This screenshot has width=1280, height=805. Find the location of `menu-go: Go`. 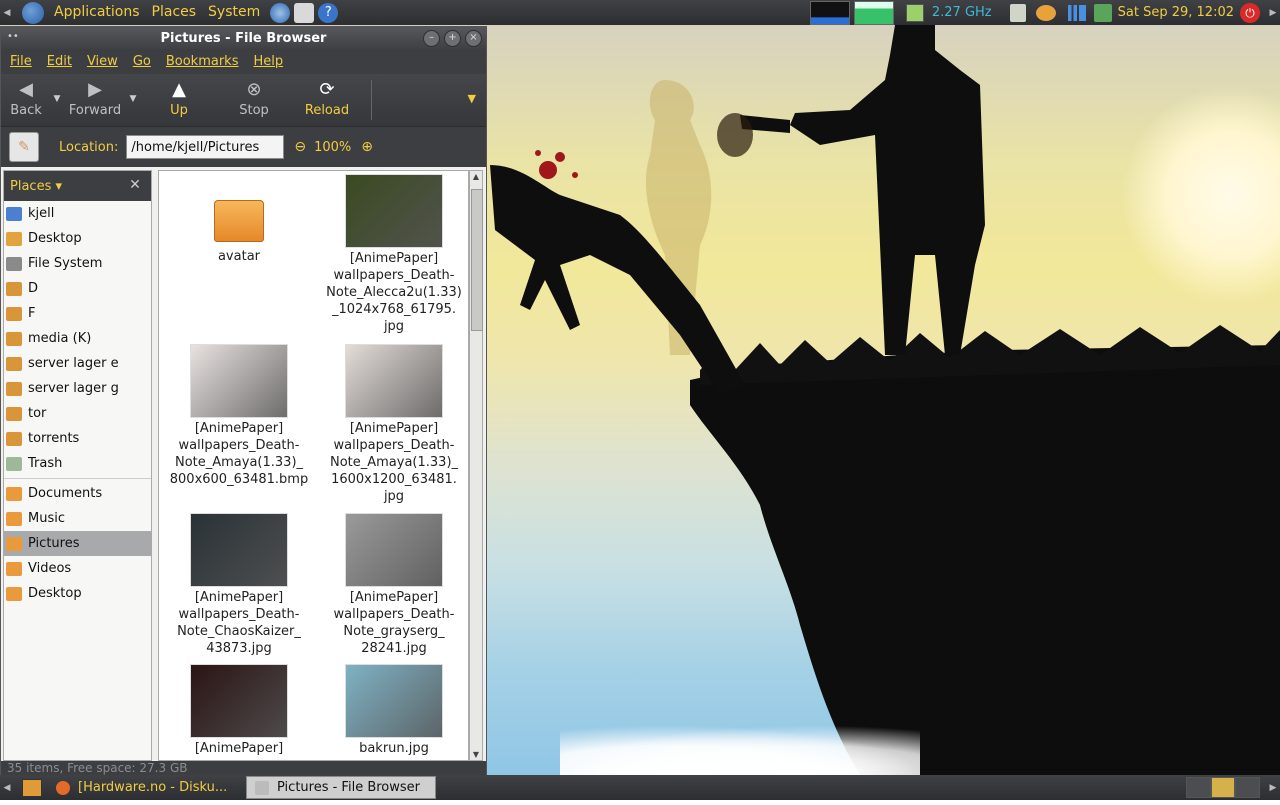

menu-go: Go is located at coordinates (140, 61).